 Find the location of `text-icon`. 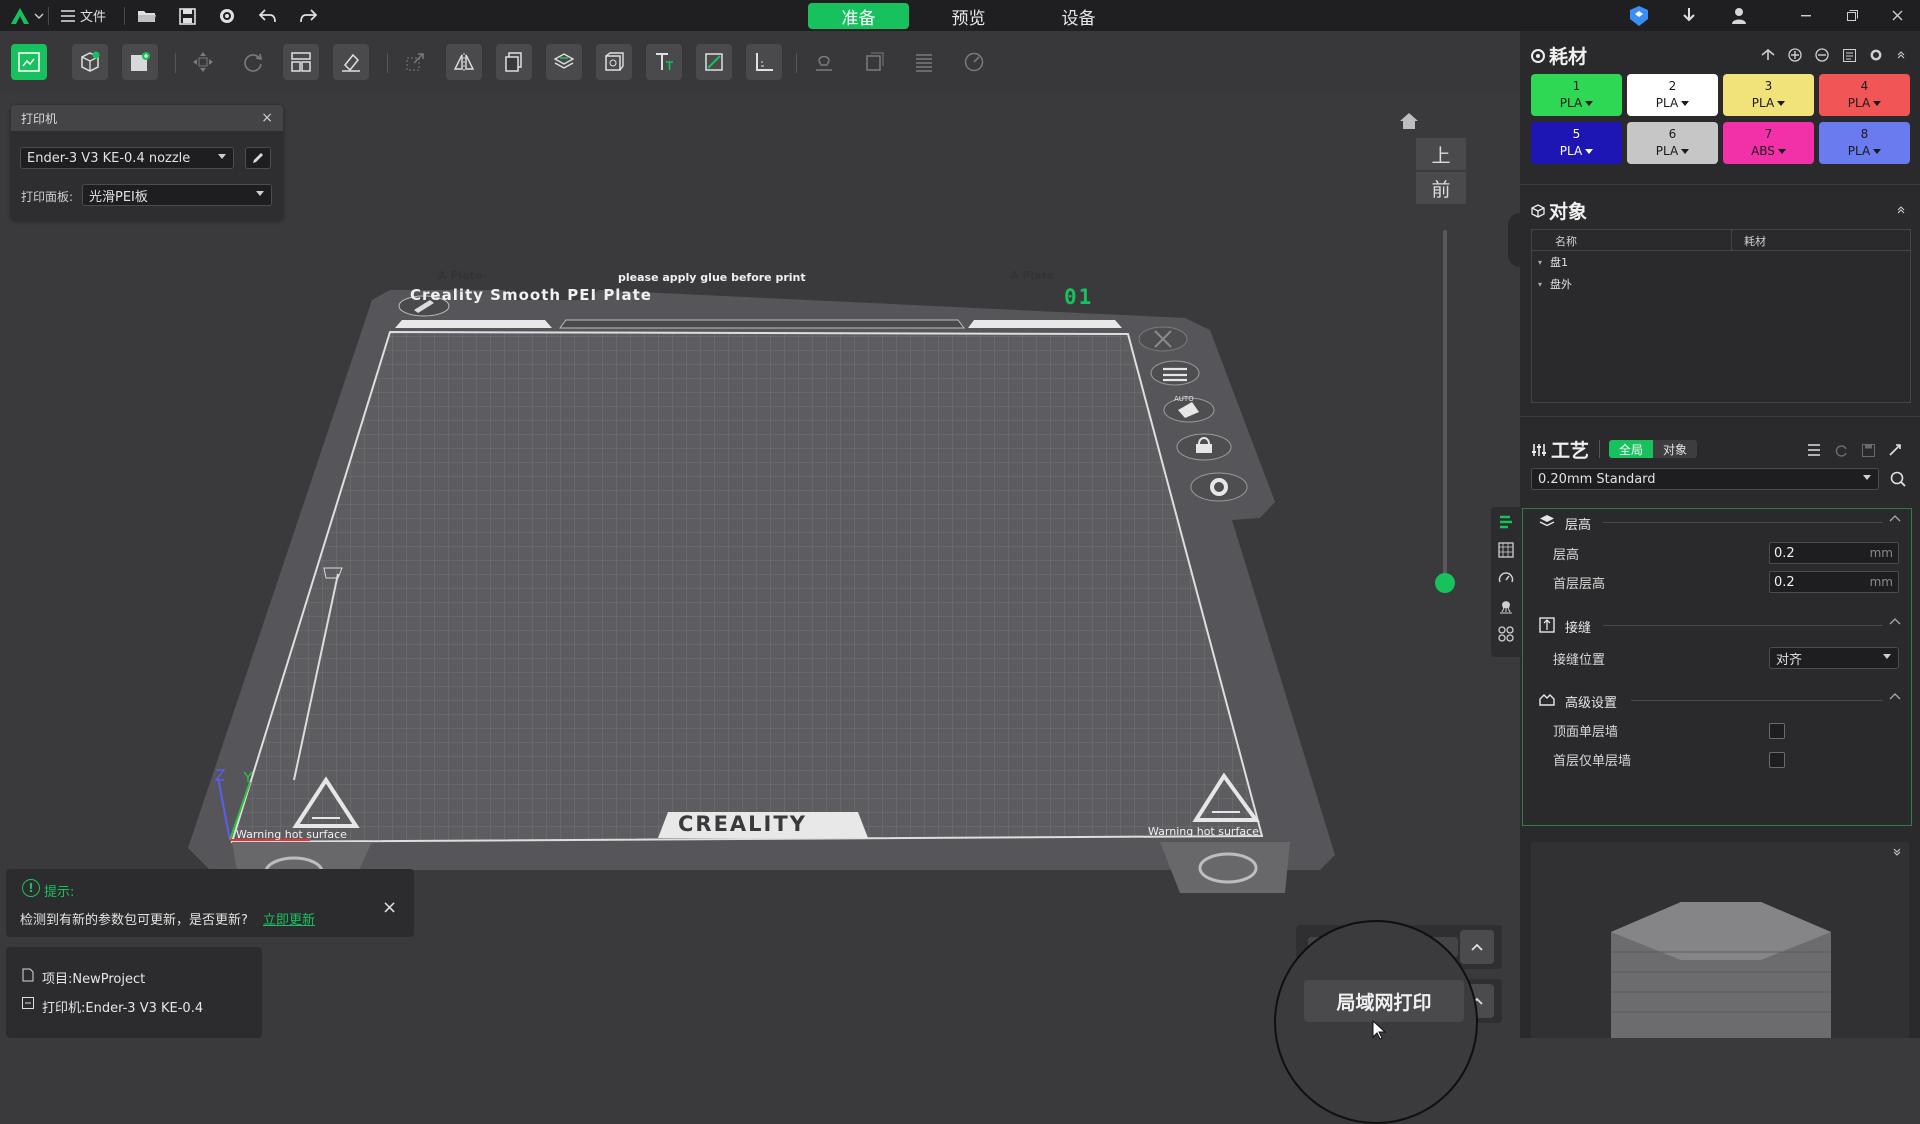

text-icon is located at coordinates (664, 62).